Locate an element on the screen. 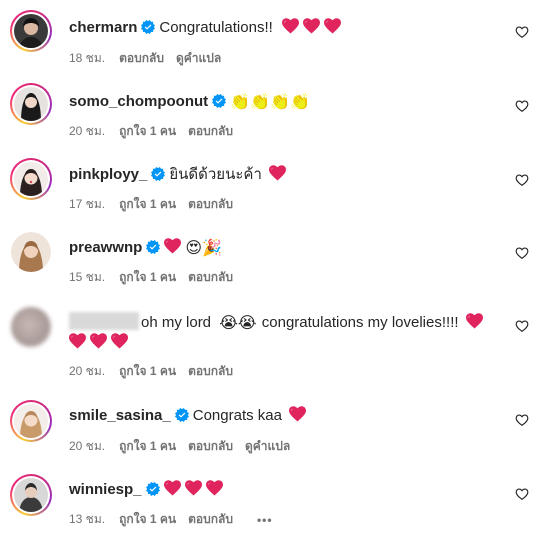 The image size is (543, 543). emoji-group: 😍🎉 is located at coordinates (203, 247).